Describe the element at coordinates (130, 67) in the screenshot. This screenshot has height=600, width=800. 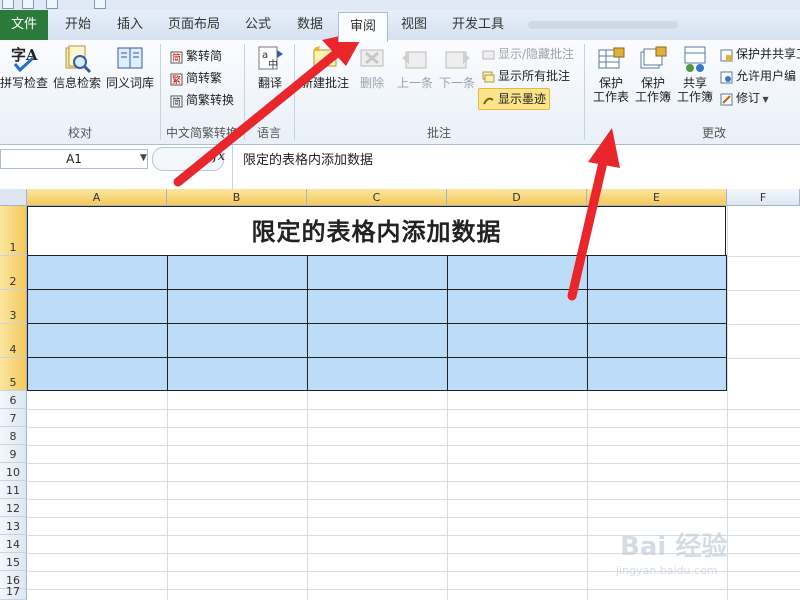
I see `thesaurus-button: 同义词库` at that location.